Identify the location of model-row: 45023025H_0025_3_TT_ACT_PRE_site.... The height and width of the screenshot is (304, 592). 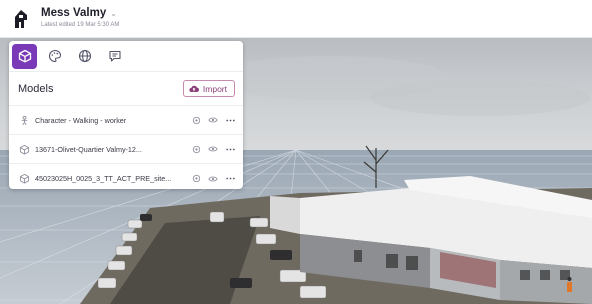
(126, 176).